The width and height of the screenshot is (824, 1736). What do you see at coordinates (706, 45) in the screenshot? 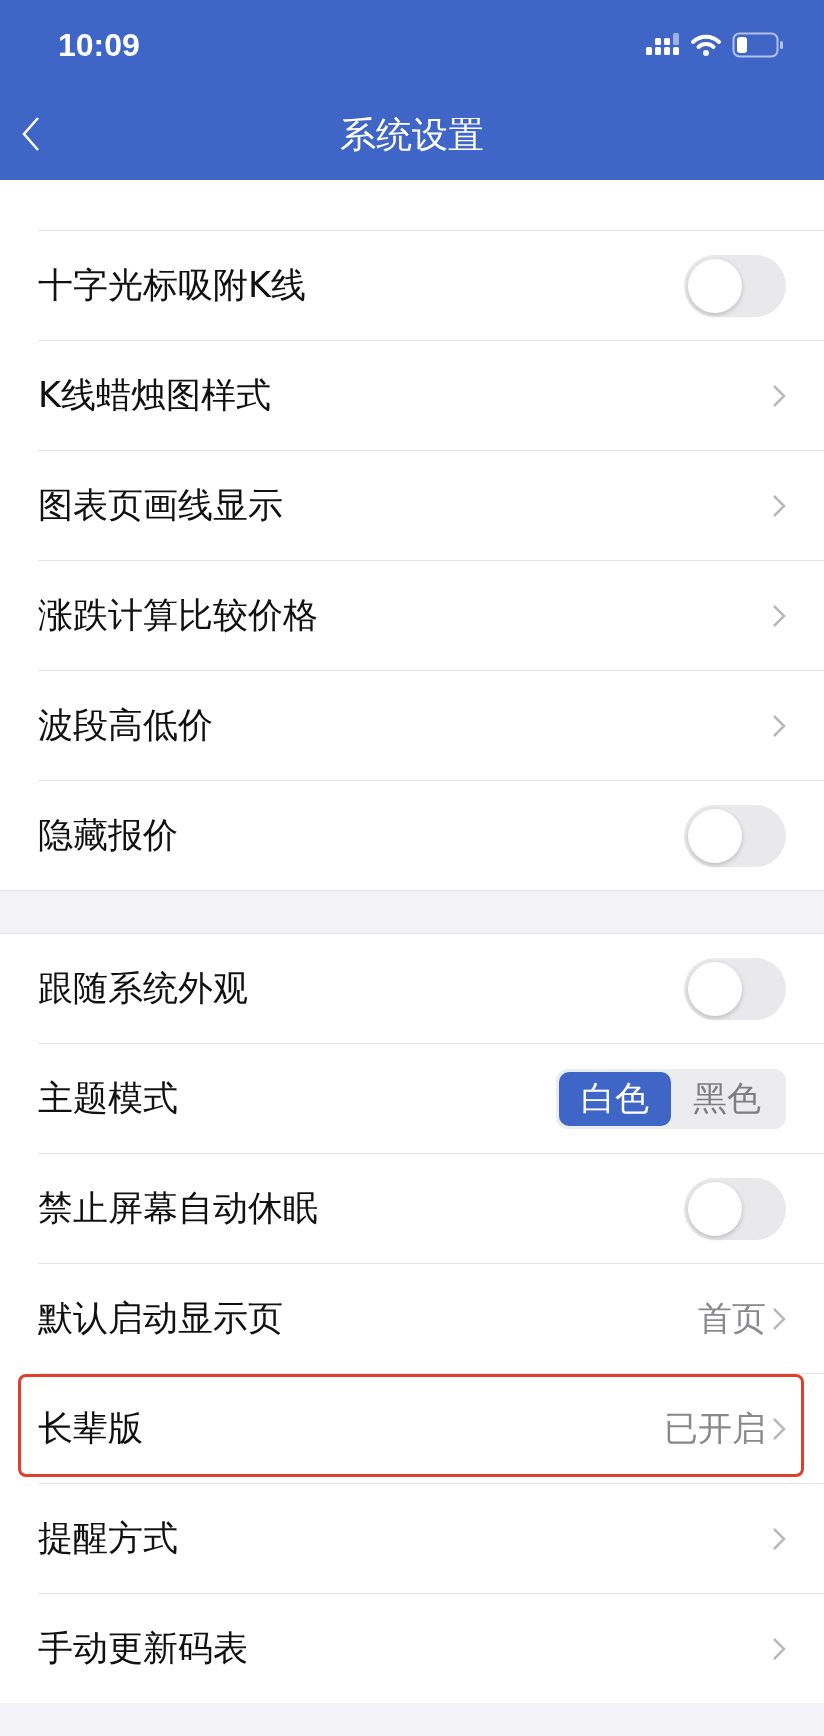
I see `wifi-icon` at bounding box center [706, 45].